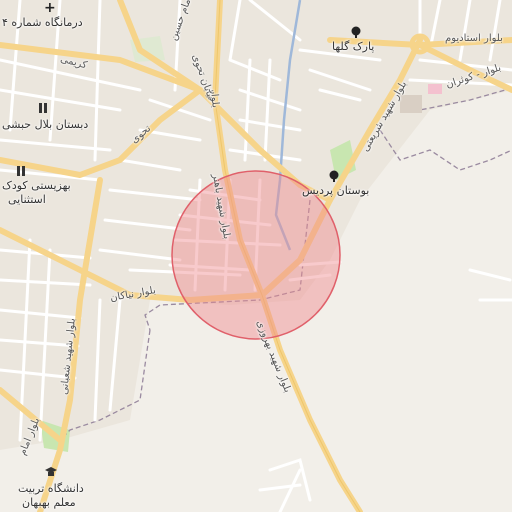 The height and width of the screenshot is (512, 512). What do you see at coordinates (22, 171) in the screenshot?
I see `kindergarten-icon` at bounding box center [22, 171].